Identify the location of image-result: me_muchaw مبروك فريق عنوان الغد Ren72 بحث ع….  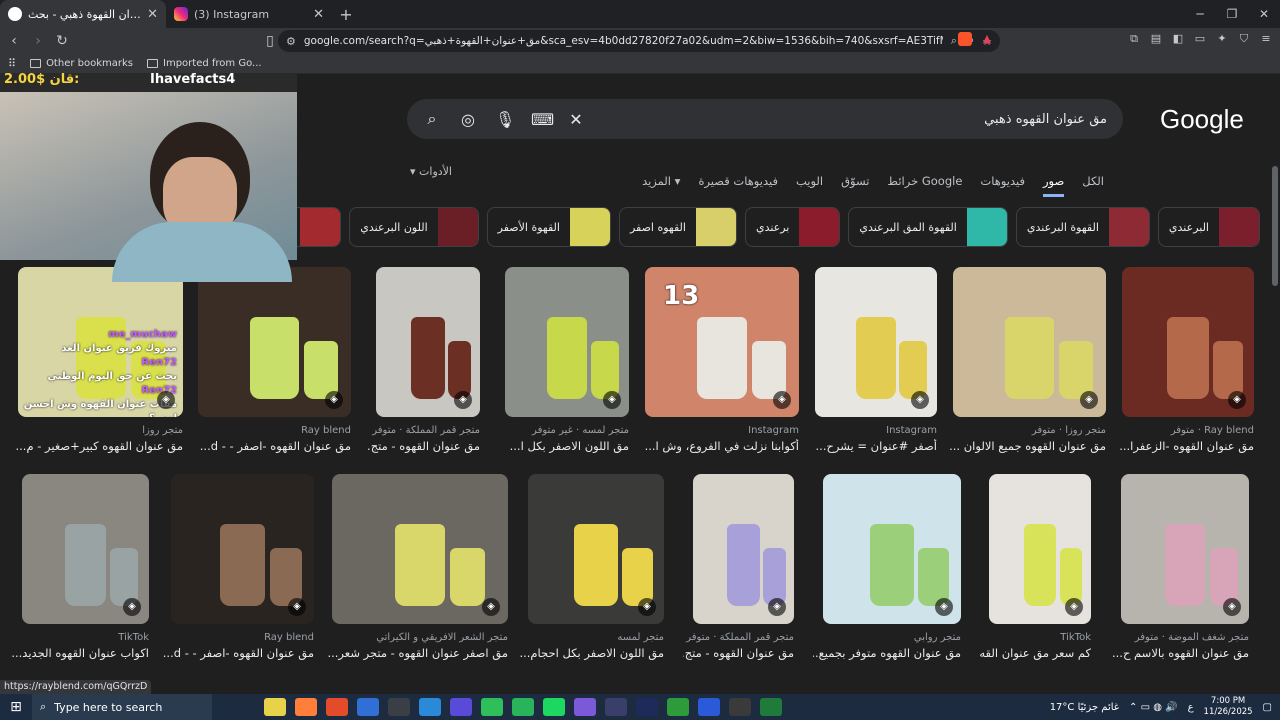
(99, 362).